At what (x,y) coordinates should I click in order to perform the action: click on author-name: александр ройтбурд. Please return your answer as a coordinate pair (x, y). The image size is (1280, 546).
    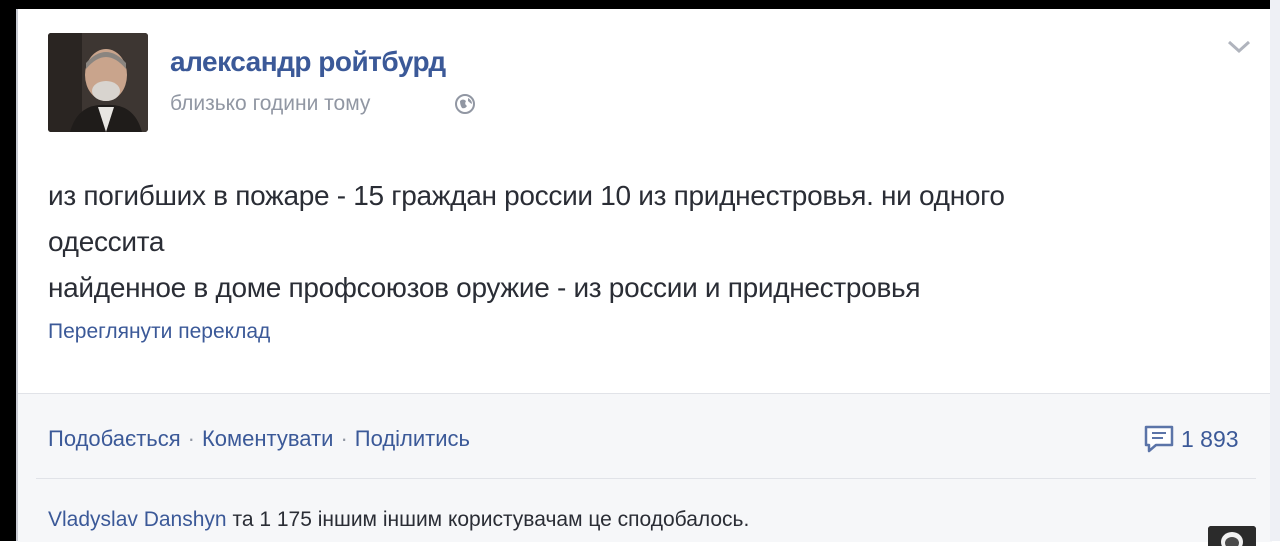
    Looking at the image, I should click on (308, 62).